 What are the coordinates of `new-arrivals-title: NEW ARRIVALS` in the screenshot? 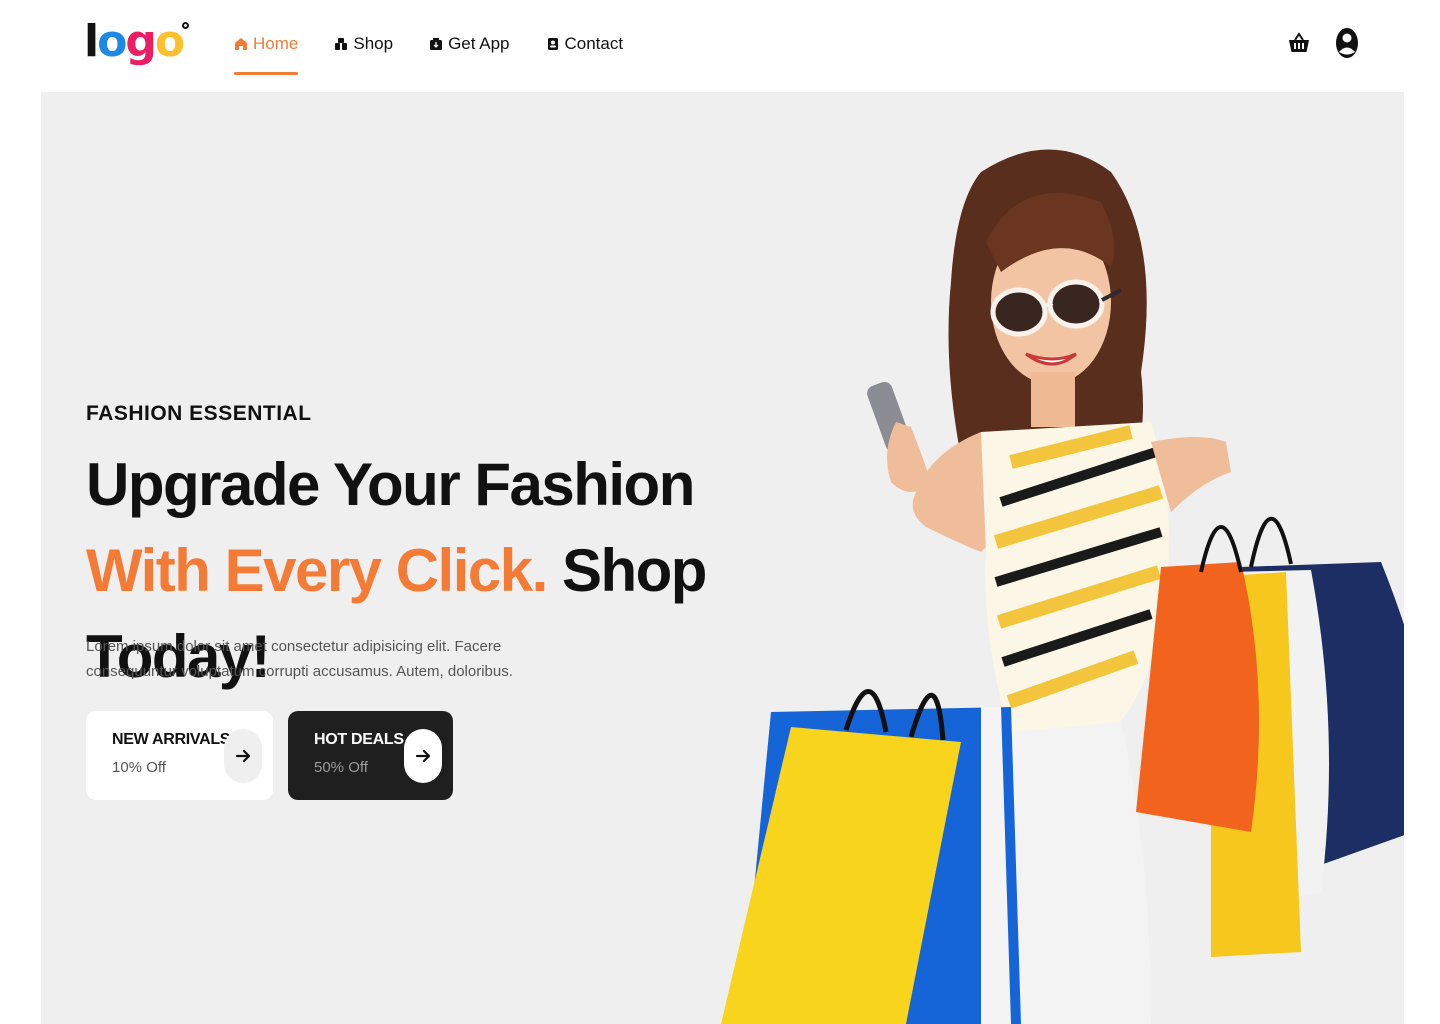 It's located at (171, 739).